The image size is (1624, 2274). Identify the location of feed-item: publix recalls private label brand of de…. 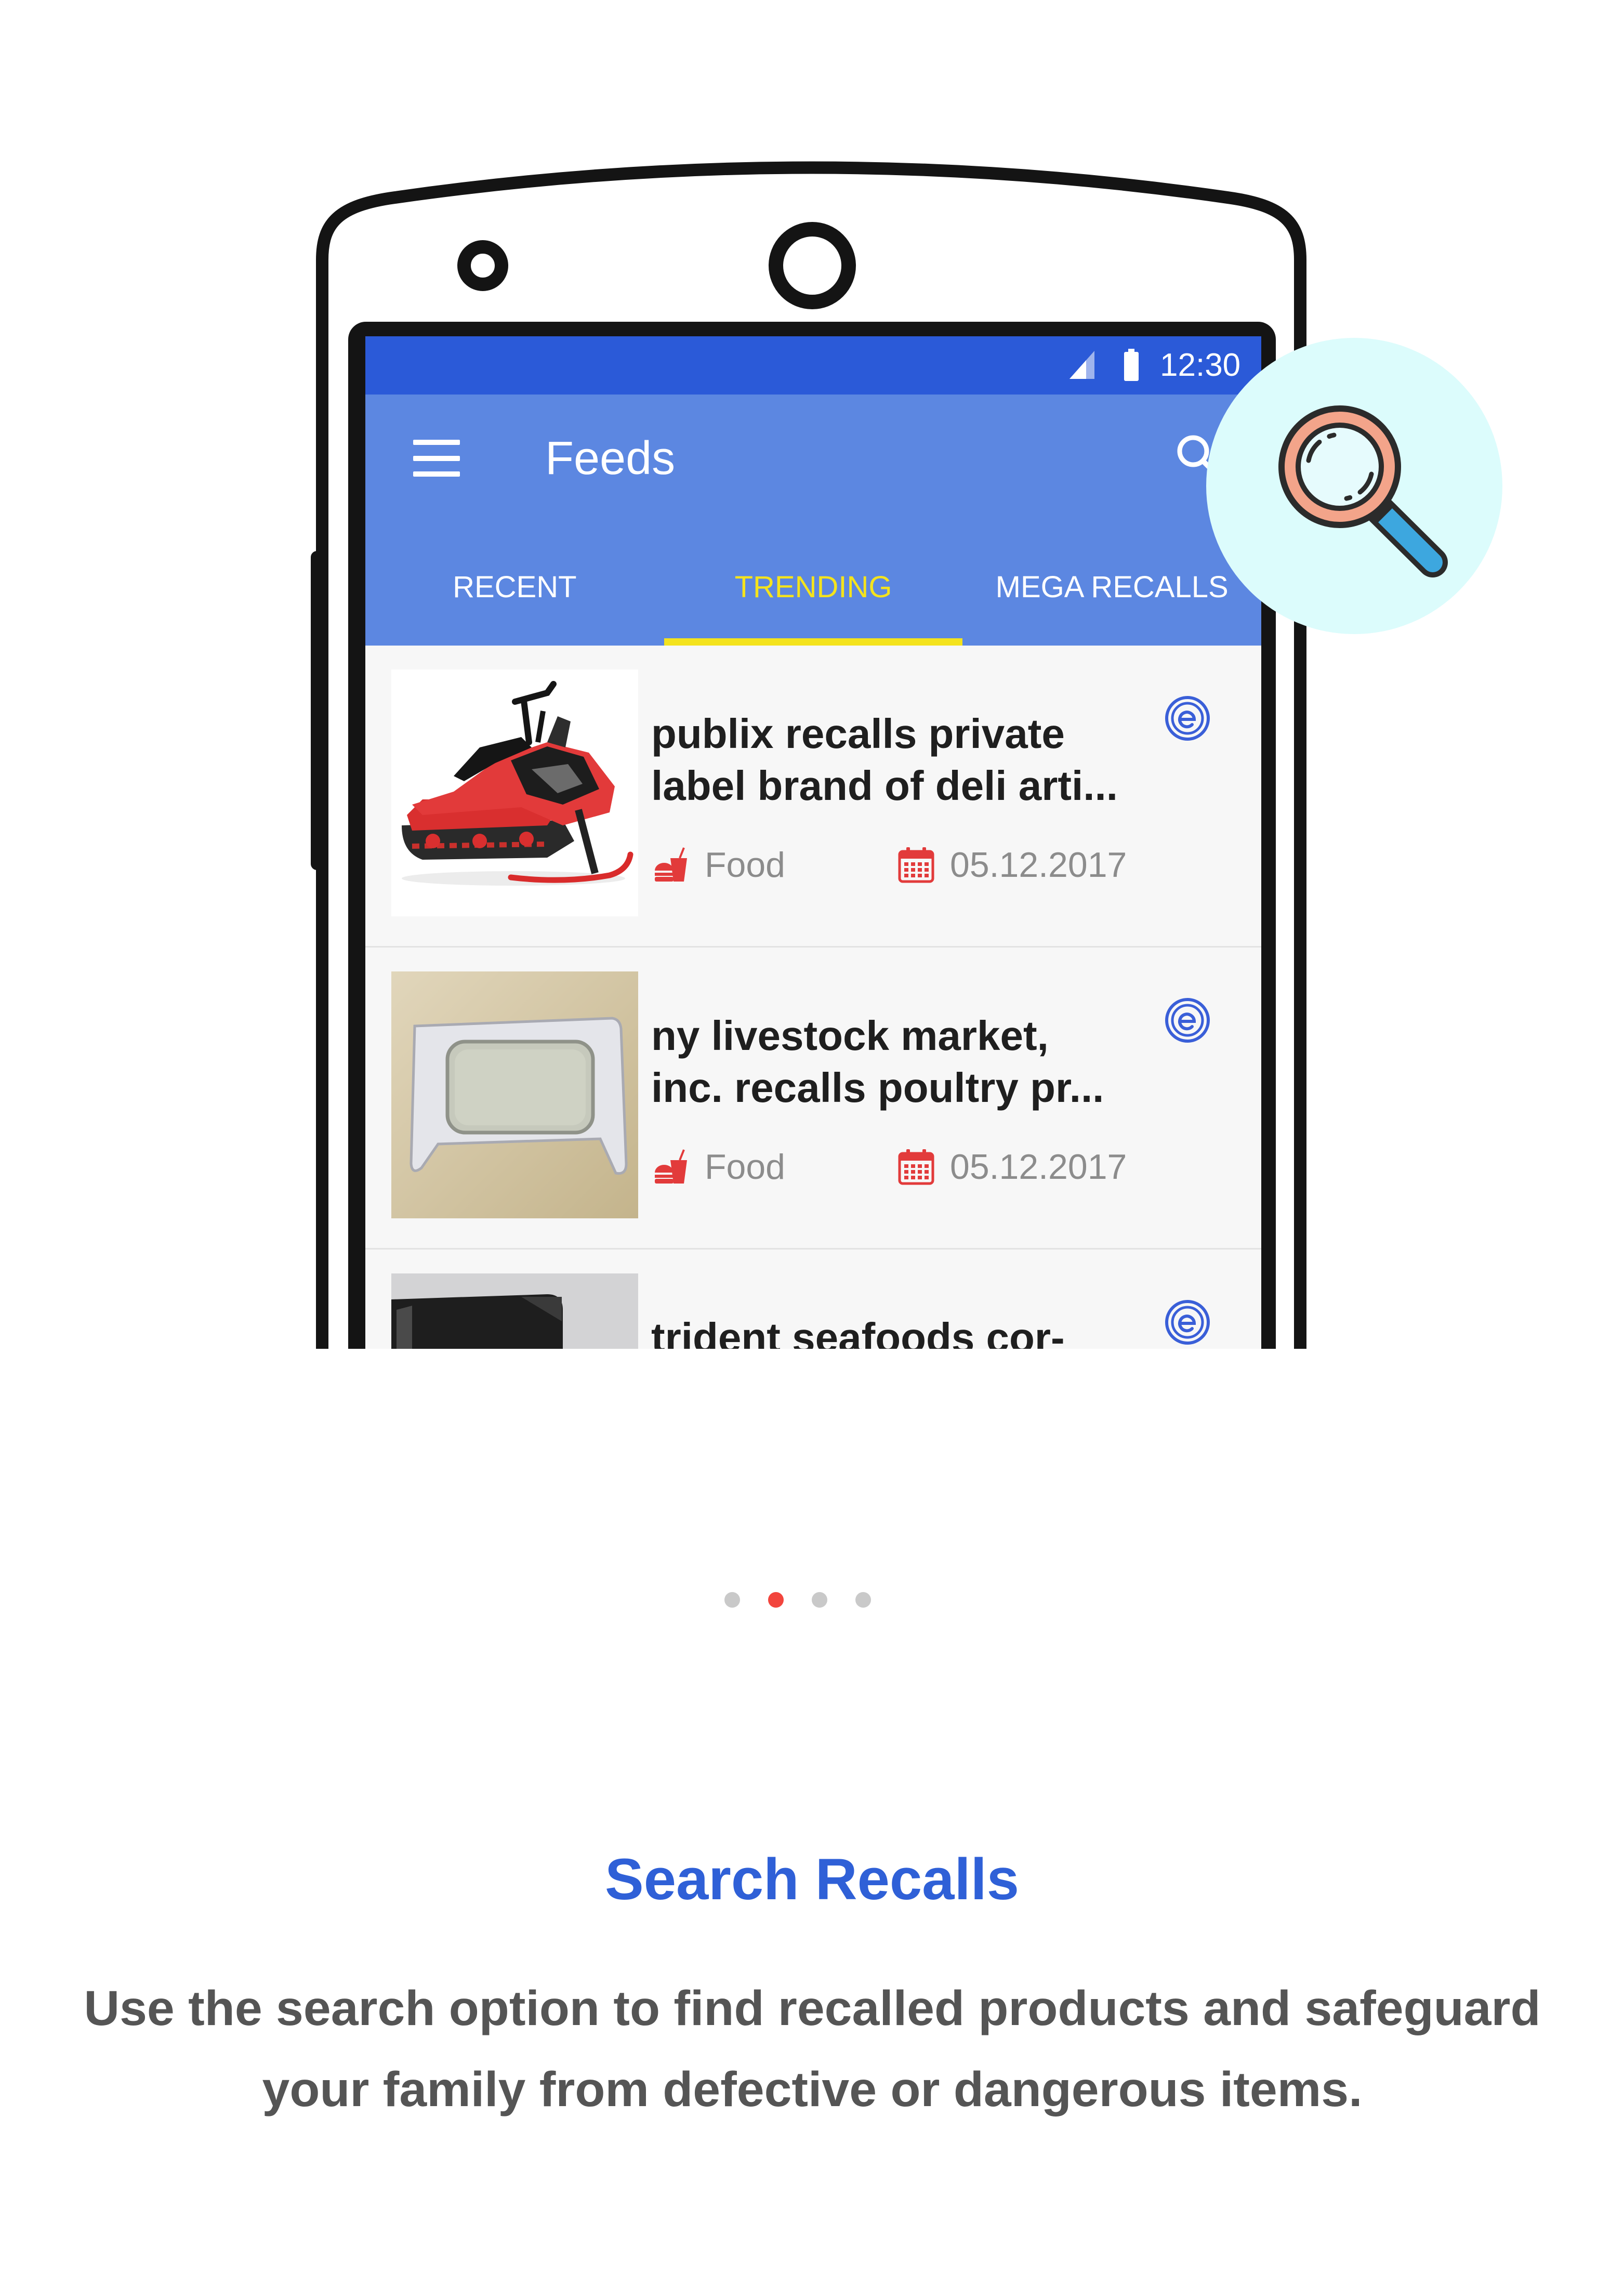
(813, 797).